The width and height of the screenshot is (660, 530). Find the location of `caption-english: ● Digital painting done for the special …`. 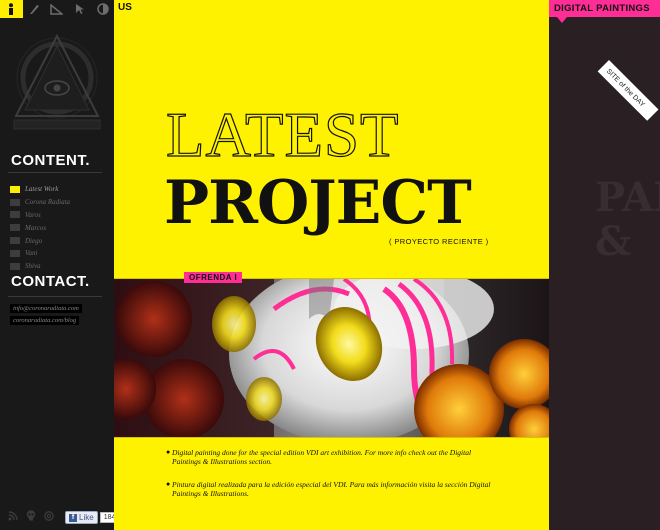

caption-english: ● Digital painting done for the special … is located at coordinates (329, 457).